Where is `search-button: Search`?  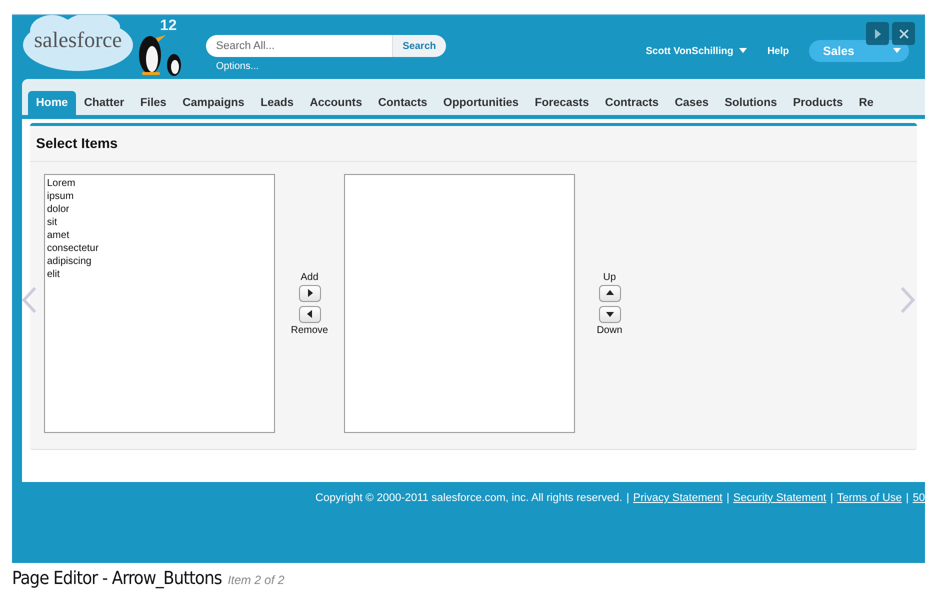 search-button: Search is located at coordinates (419, 46).